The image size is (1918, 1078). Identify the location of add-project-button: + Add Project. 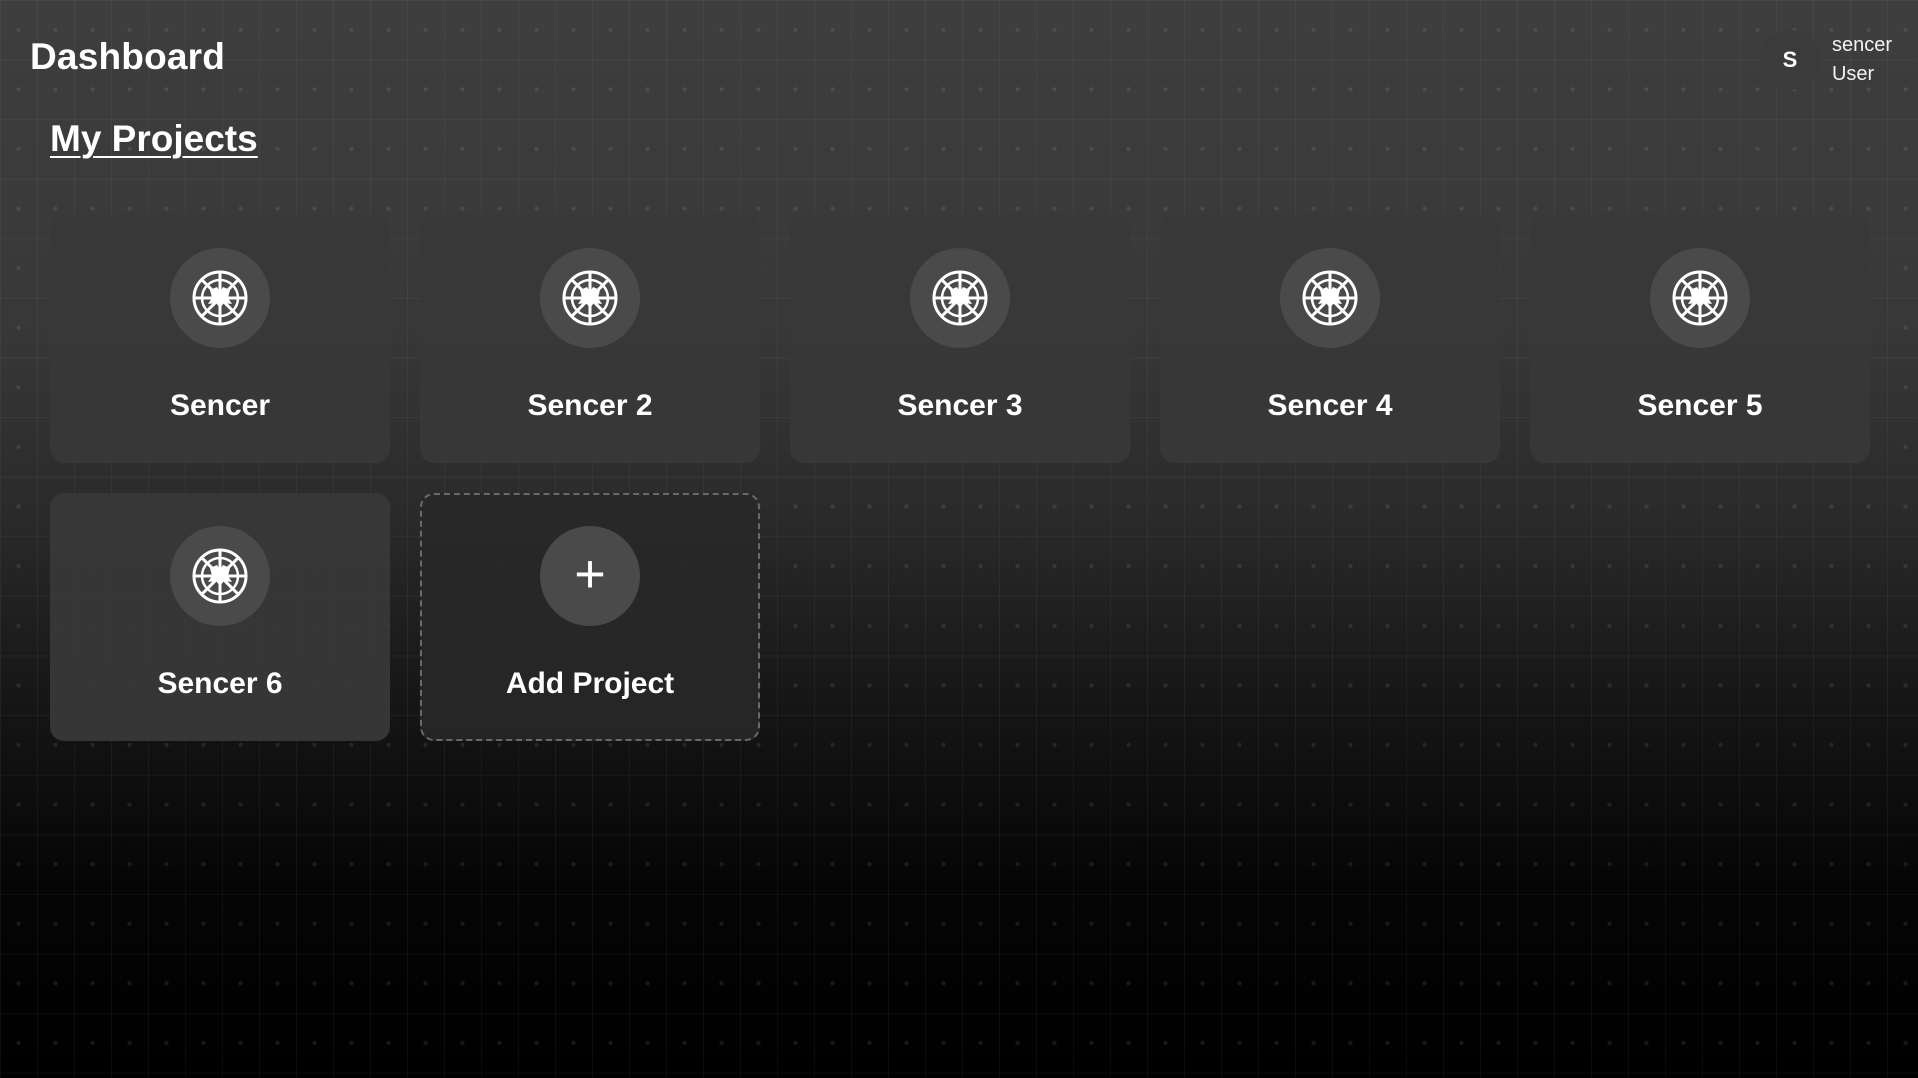
(590, 617).